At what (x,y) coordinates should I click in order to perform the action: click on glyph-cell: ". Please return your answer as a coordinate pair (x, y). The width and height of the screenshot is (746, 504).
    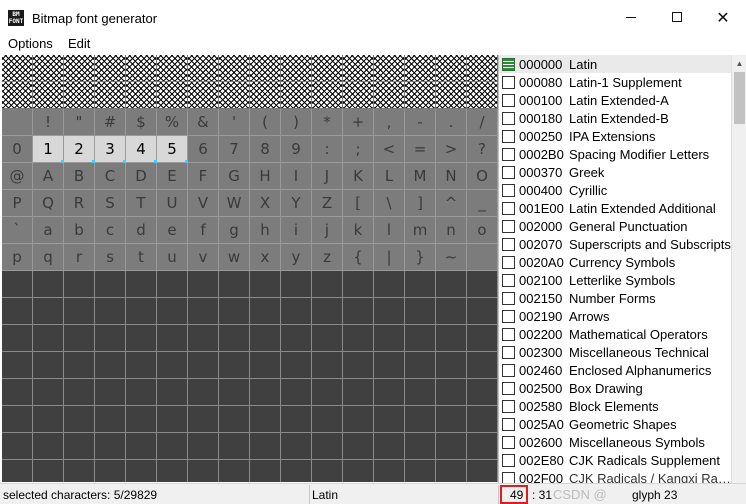
    Looking at the image, I should click on (79, 122).